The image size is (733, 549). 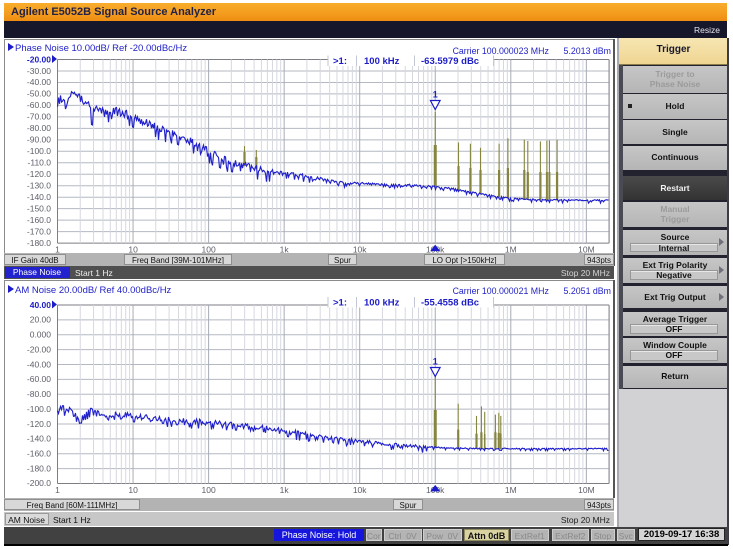 I want to click on svg-text: 1M, so click(x=511, y=490).